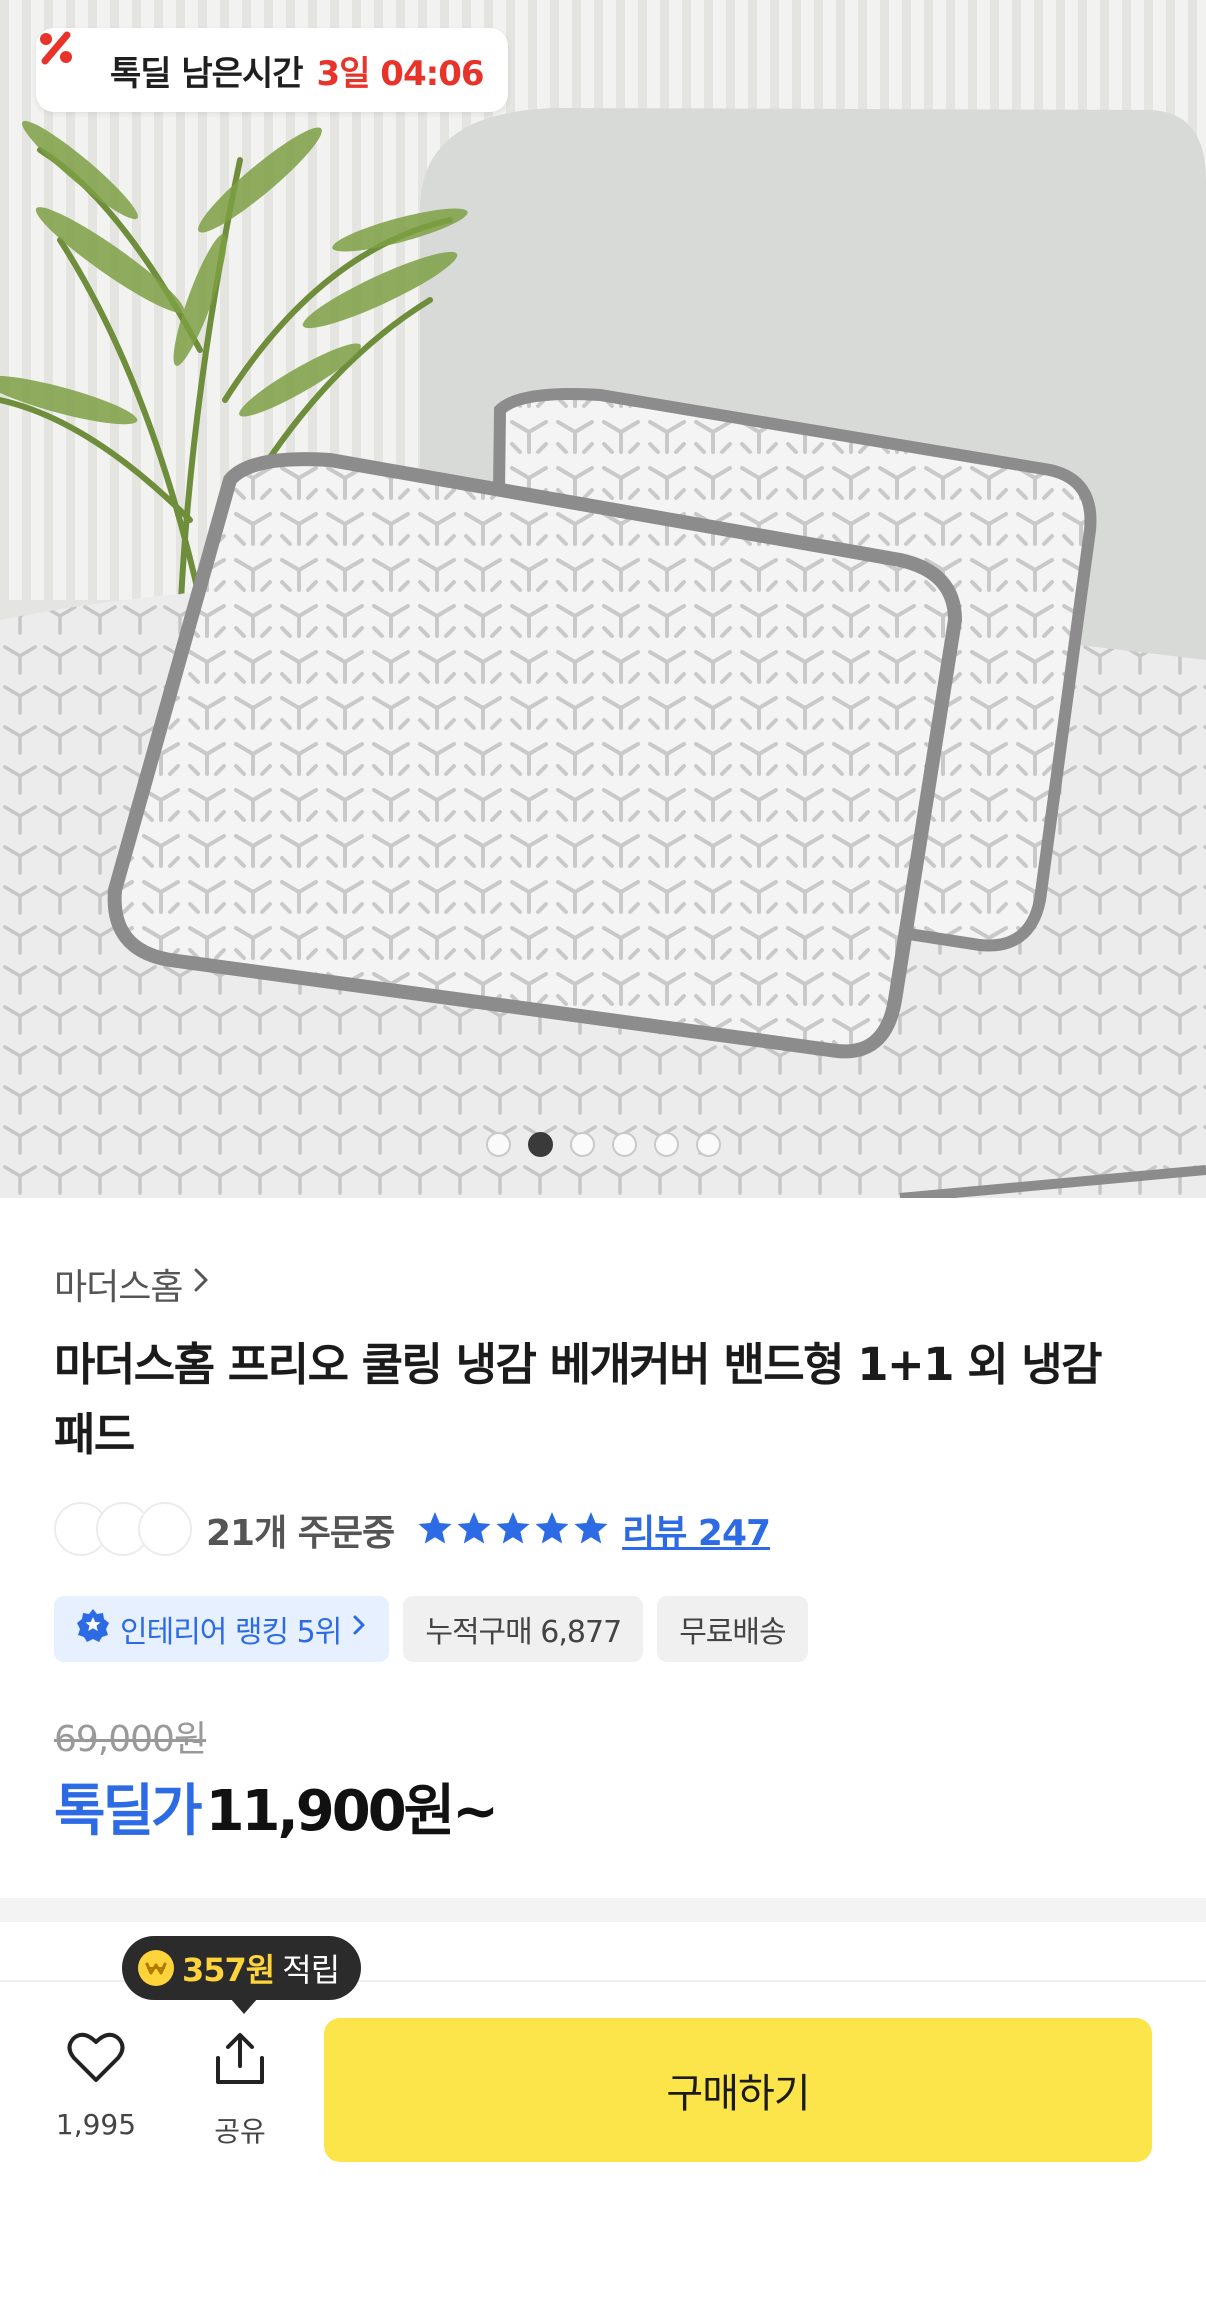  I want to click on product-title: 마더스홈 프리오 쿨링 냉감 베개커버 밴드형 1+1 외 냉감패드, so click(578, 1399).